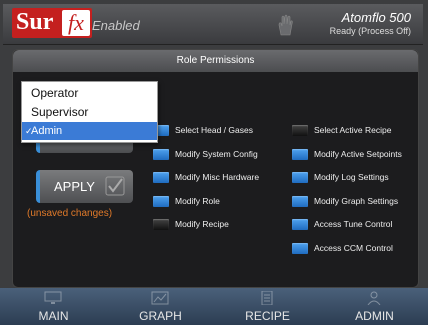 The image size is (428, 325). I want to click on bottom-nav: MAIN GRAPH RECIPE ADMIN, so click(214, 306).